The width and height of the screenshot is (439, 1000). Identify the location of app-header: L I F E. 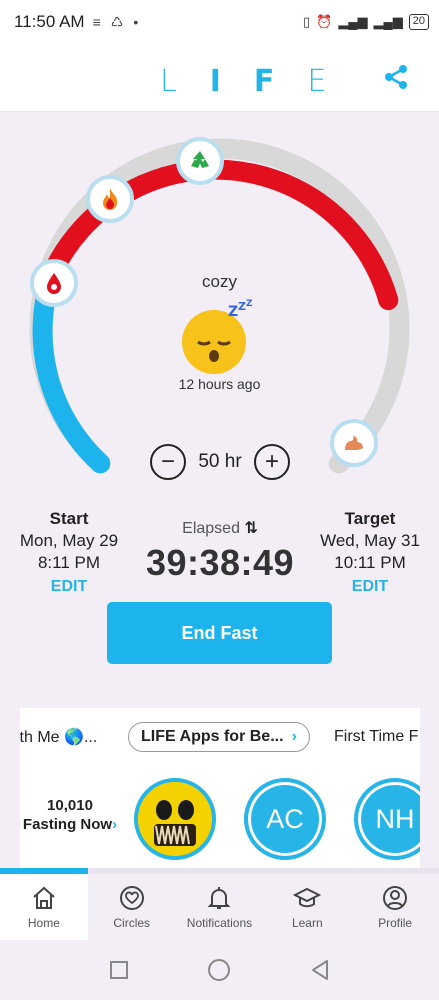
(219, 78).